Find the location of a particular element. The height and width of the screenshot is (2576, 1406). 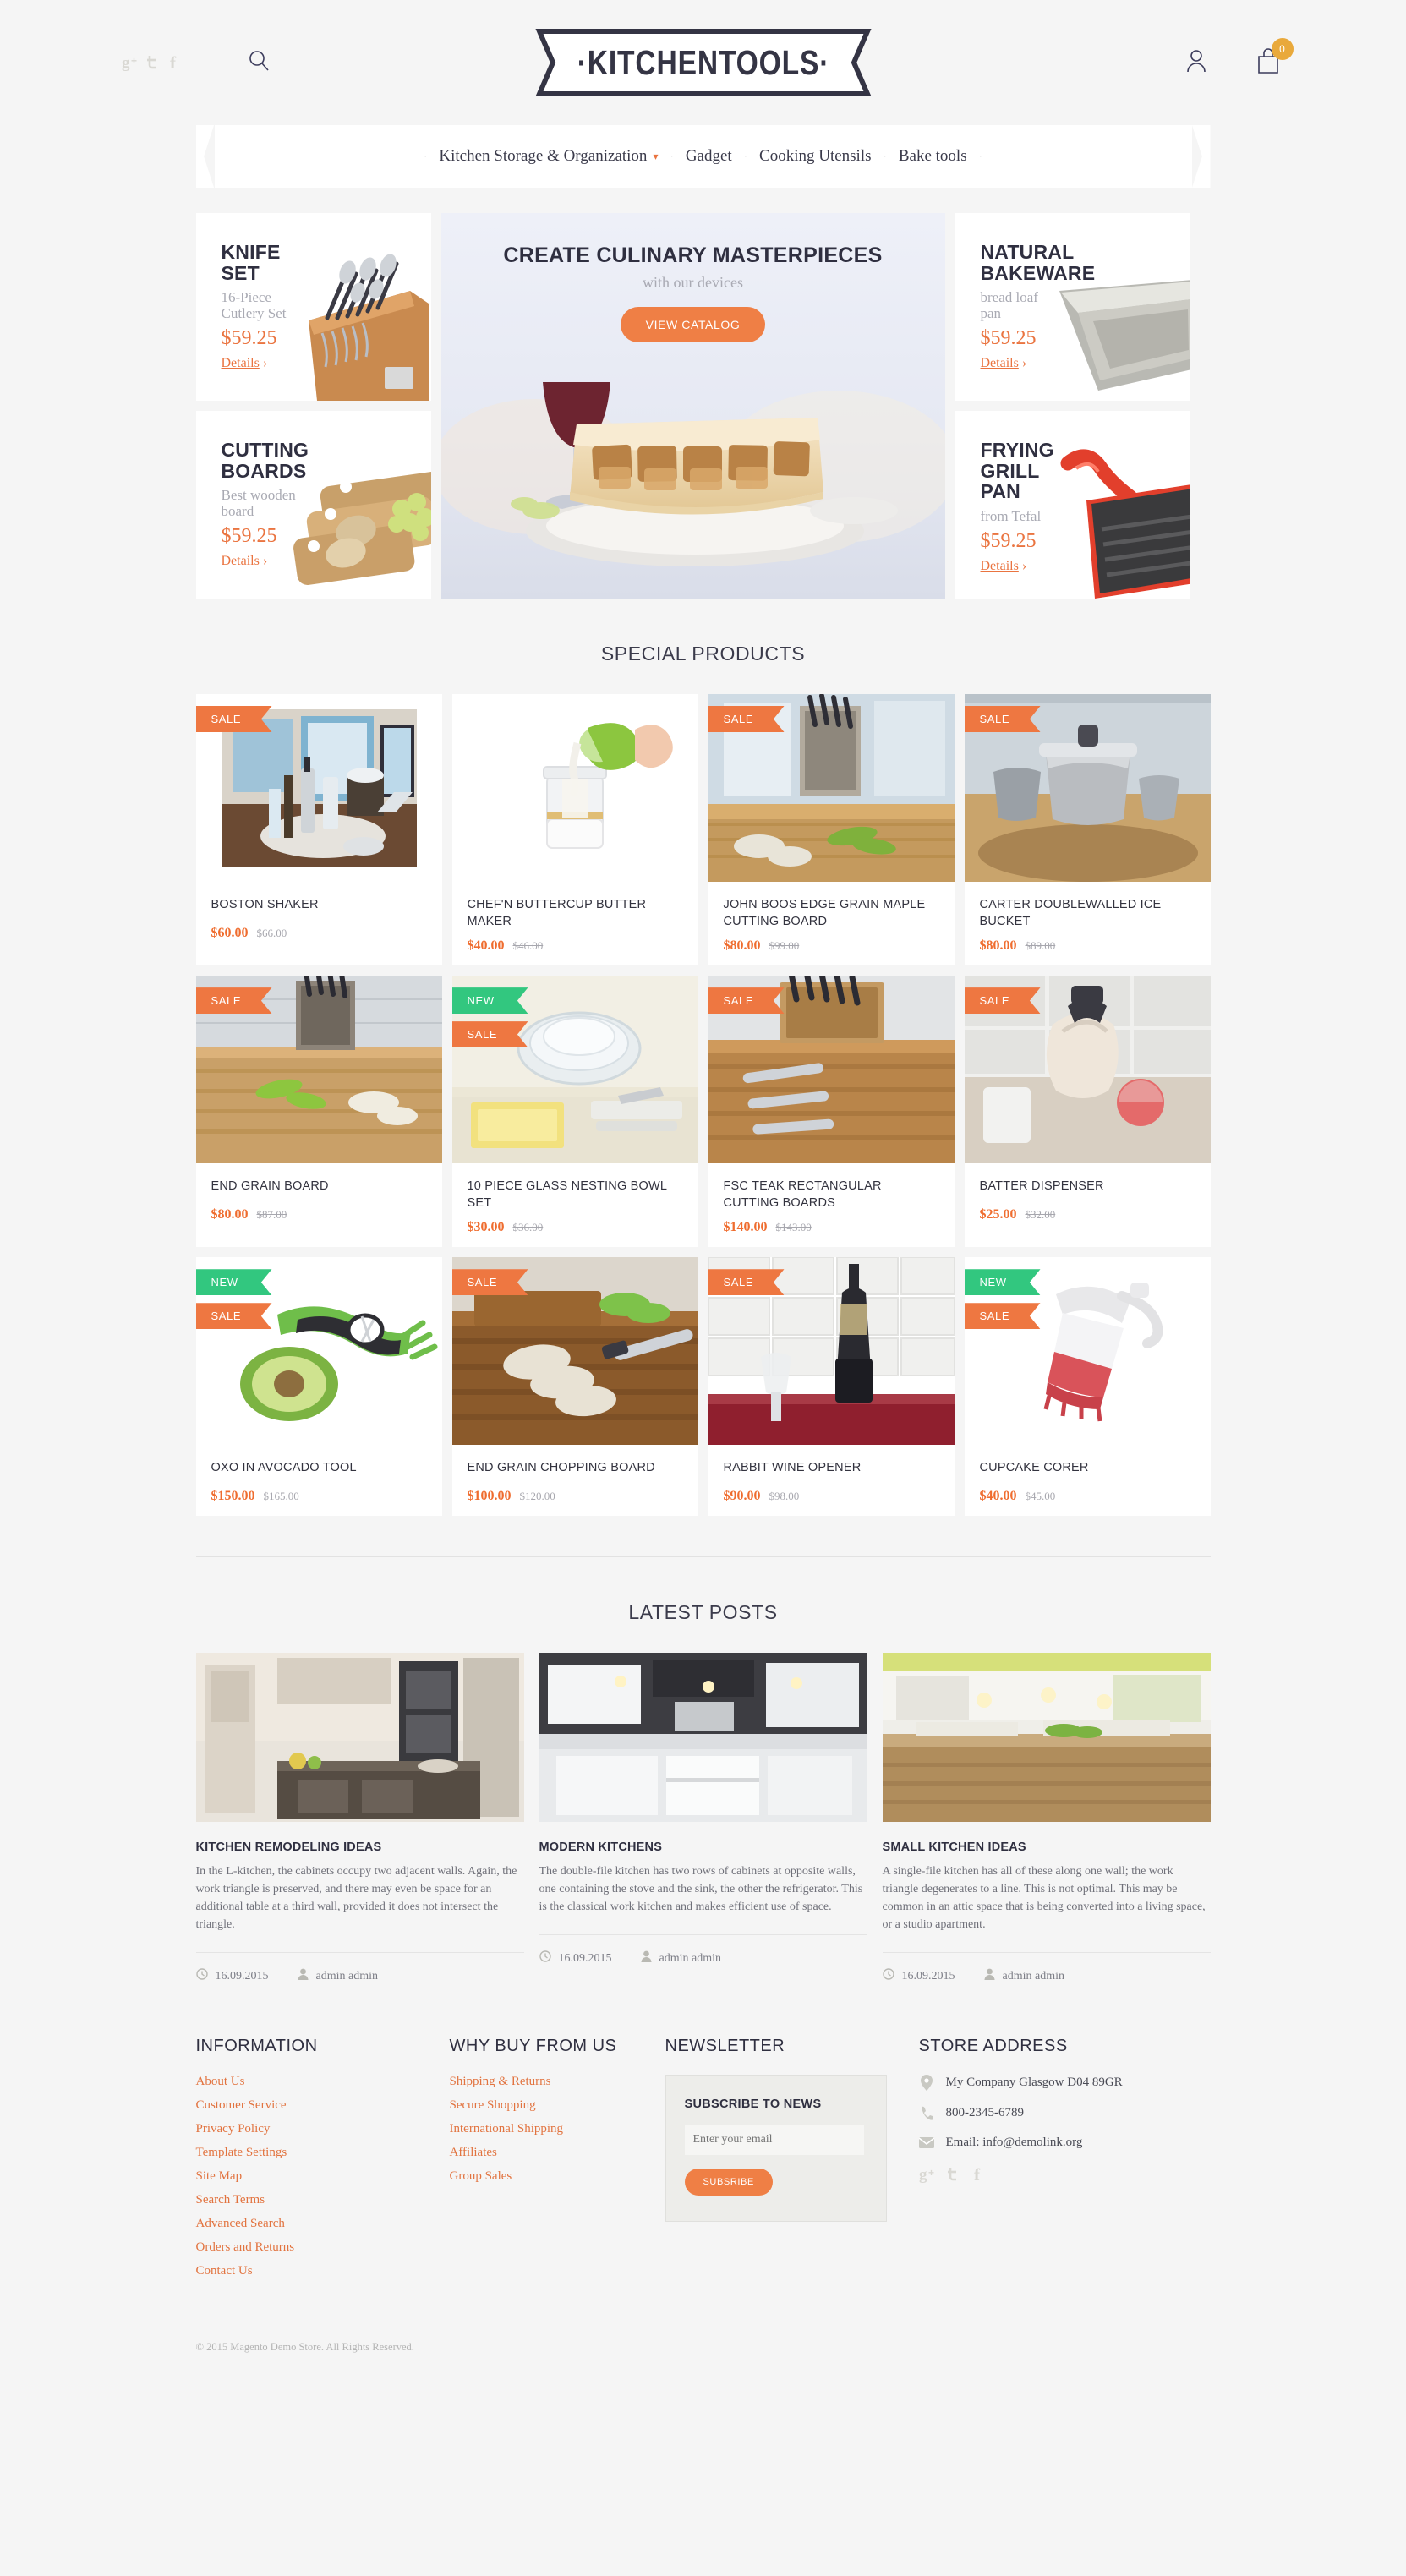

footer-link-information-1: Customer Service is located at coordinates (323, 2105).